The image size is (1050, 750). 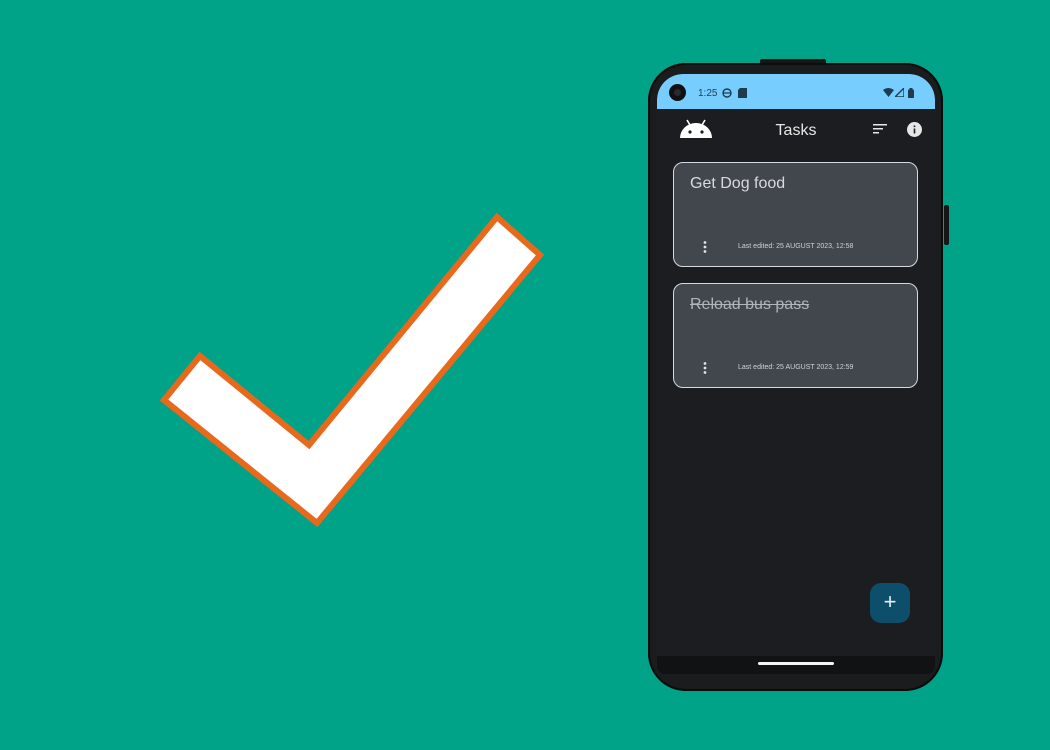 I want to click on page-title: Tasks, so click(x=796, y=130).